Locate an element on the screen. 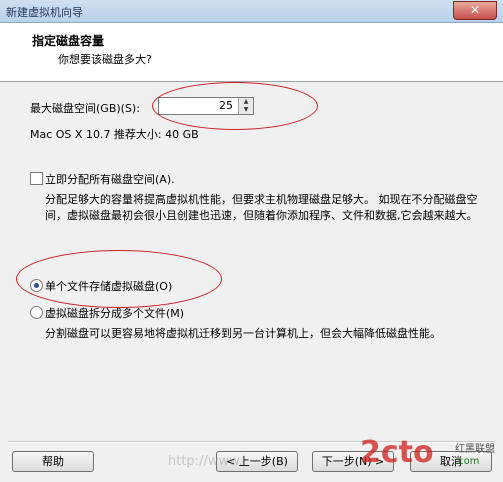  site-logo-side-text: 红黑联盟 is located at coordinates (475, 449).